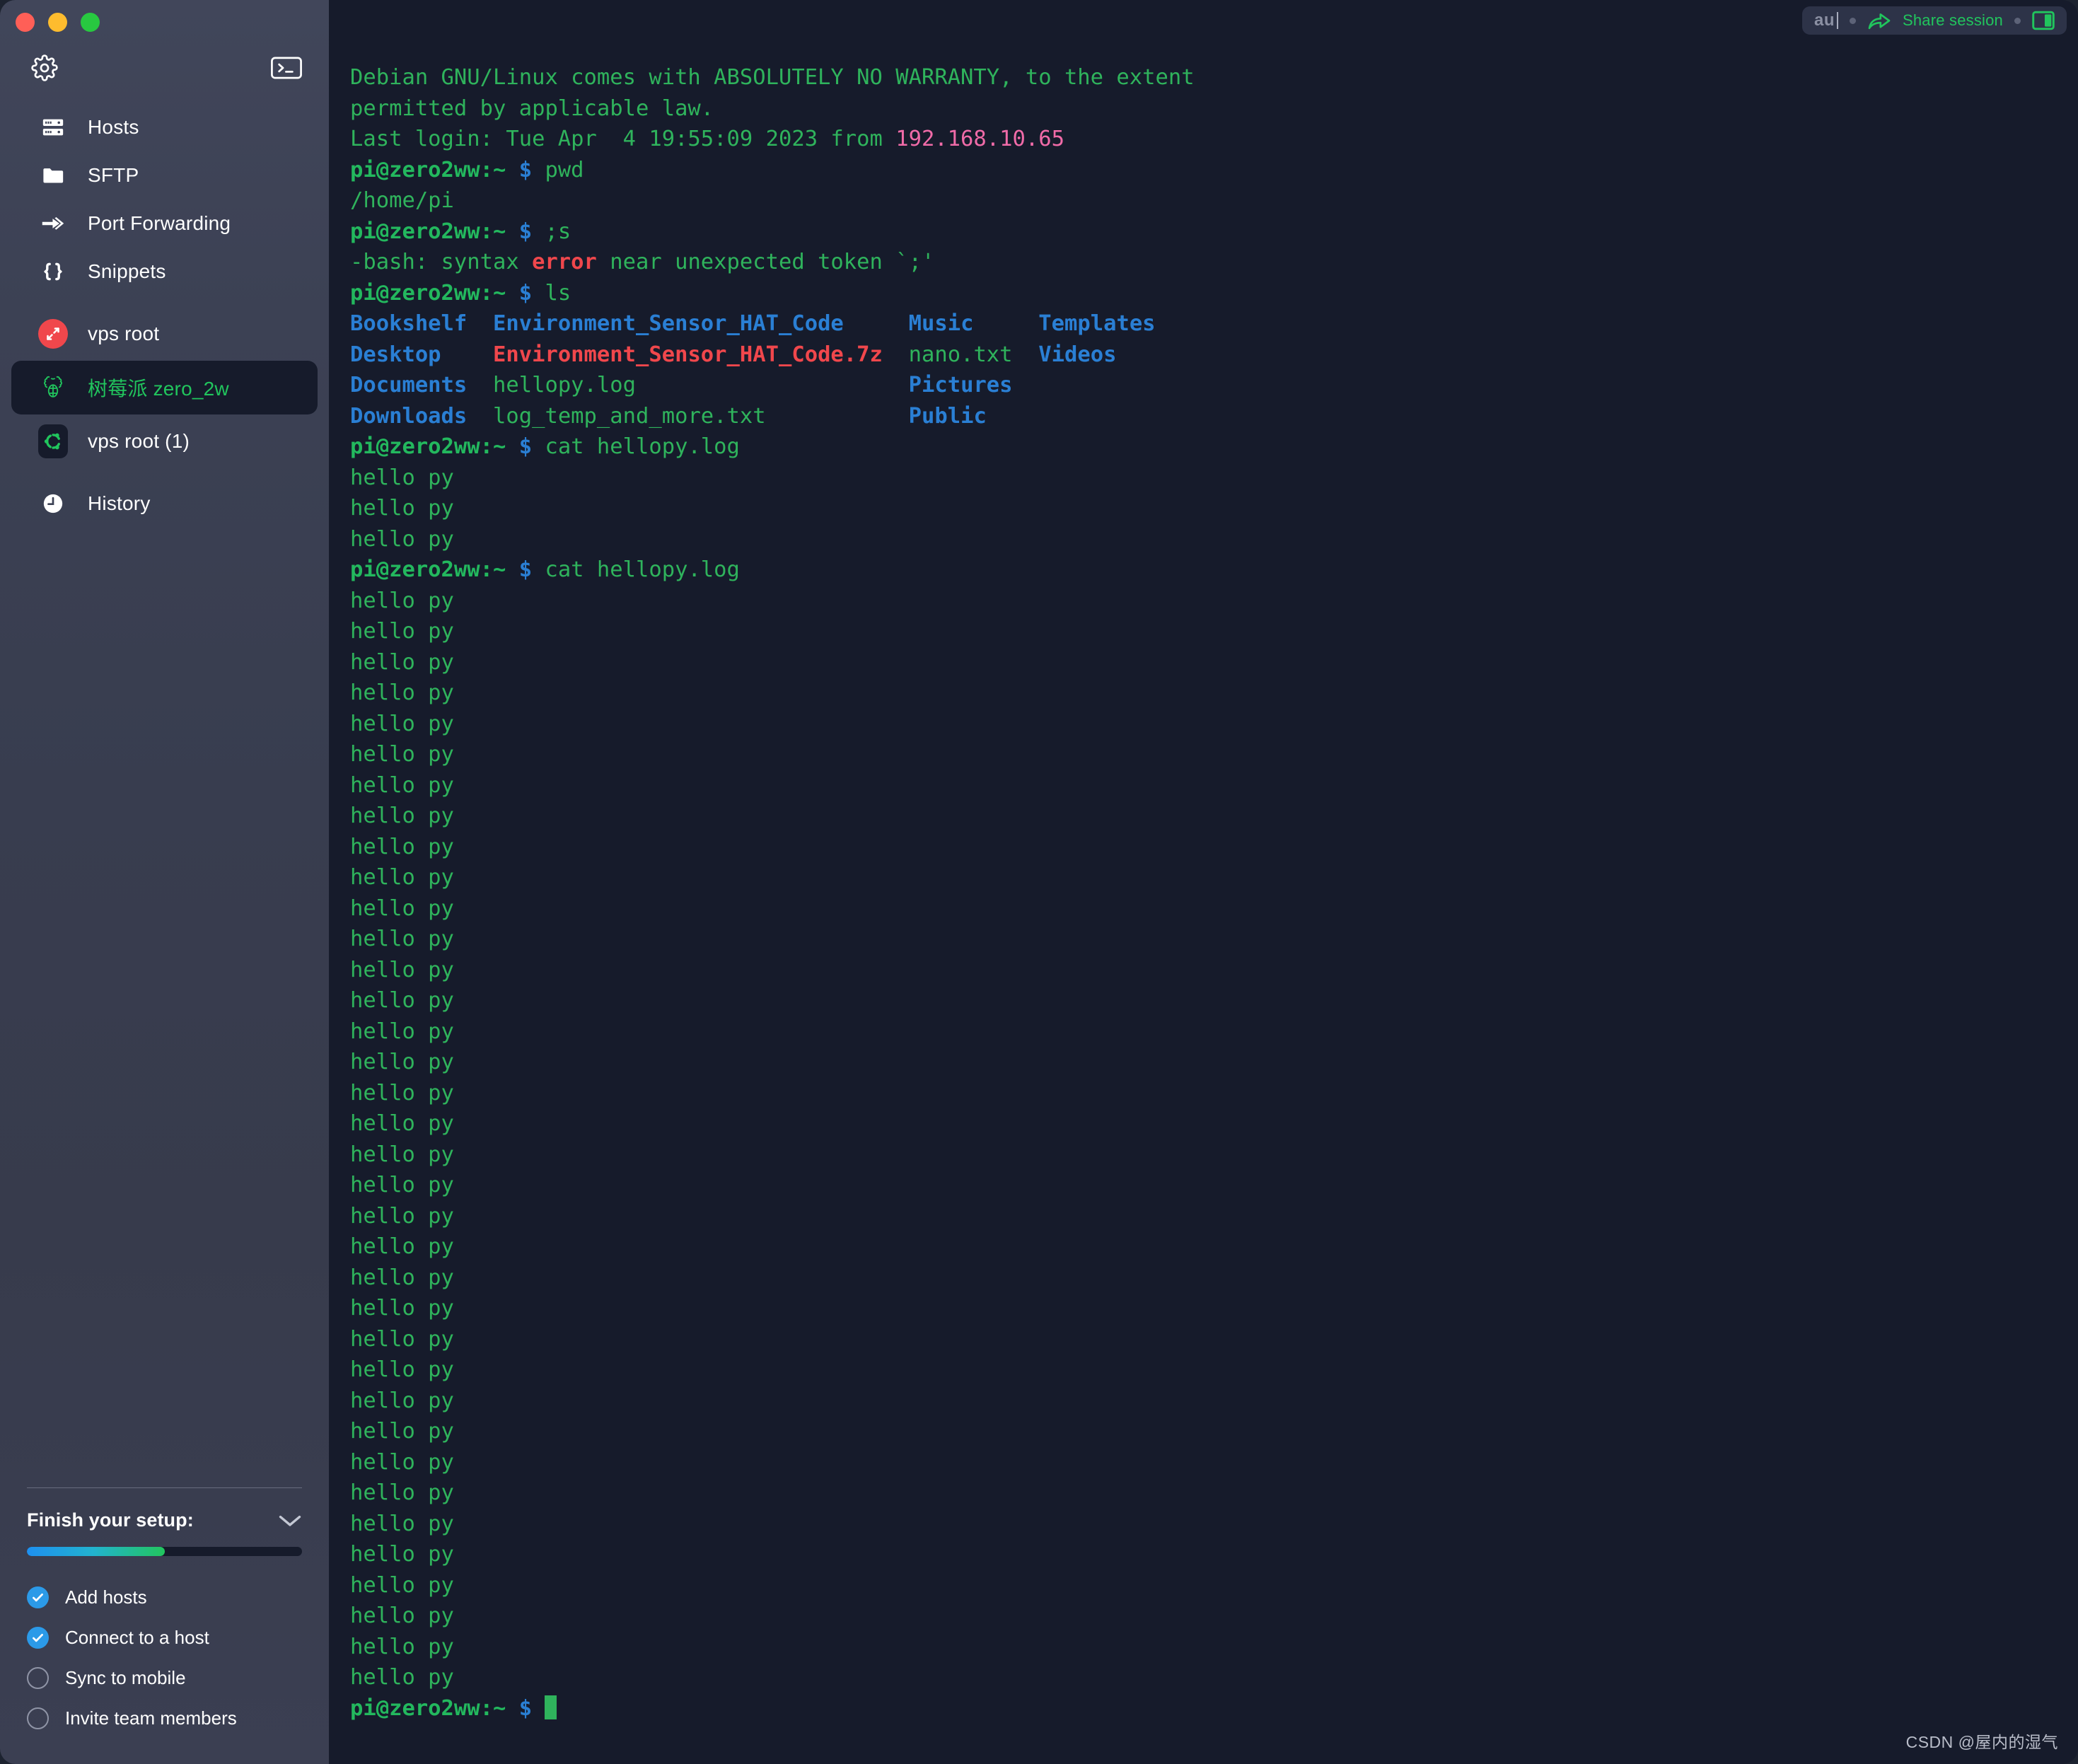 This screenshot has height=1764, width=2078. Describe the element at coordinates (2043, 20) in the screenshot. I see `split-pane-icon` at that location.